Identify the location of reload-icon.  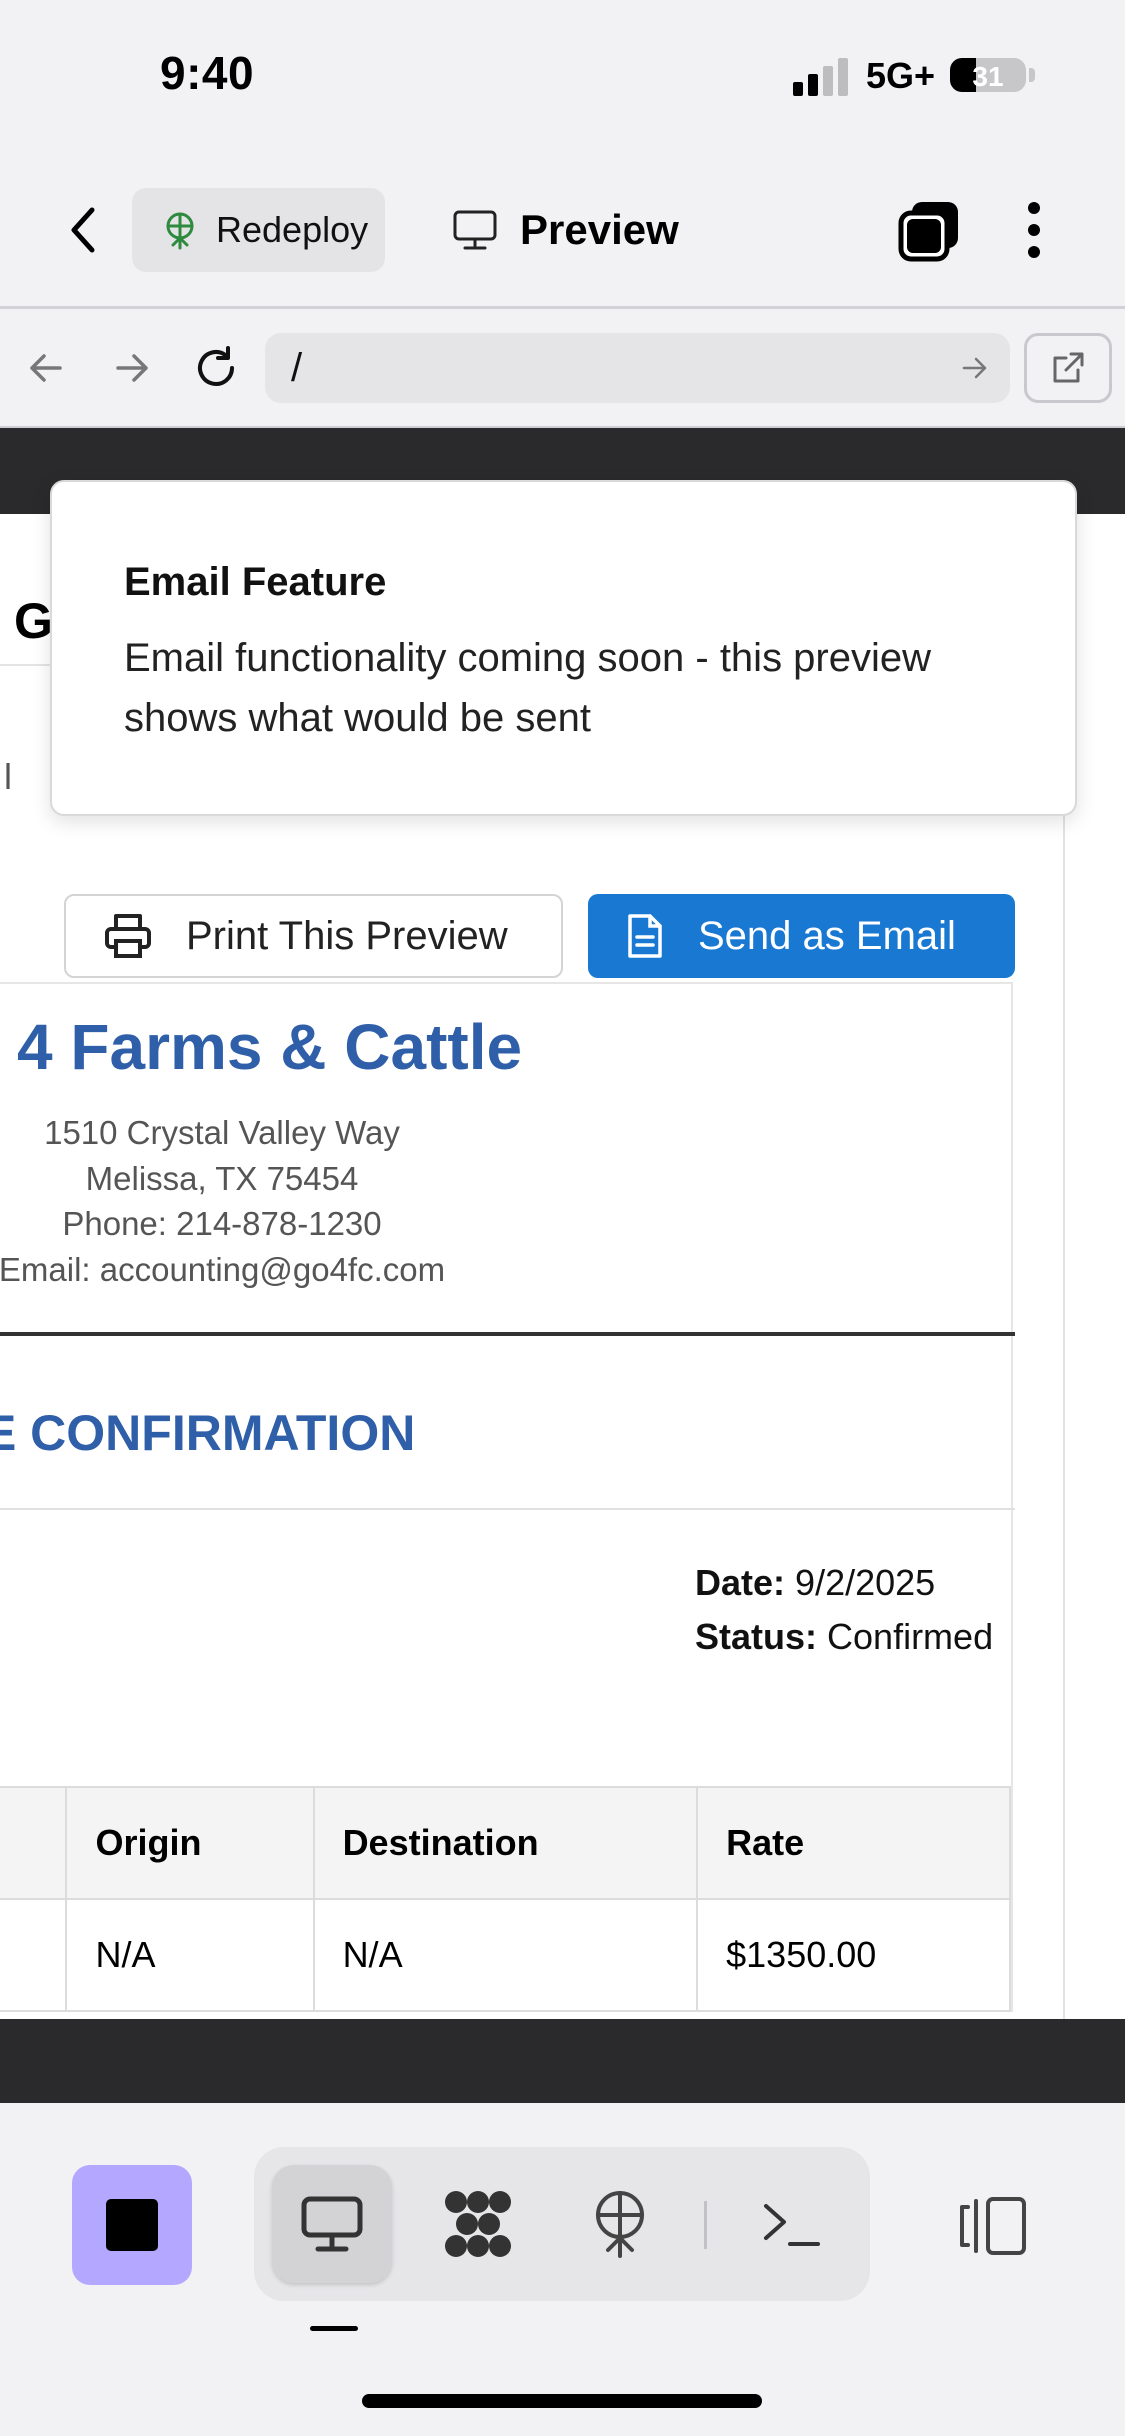
(216, 370).